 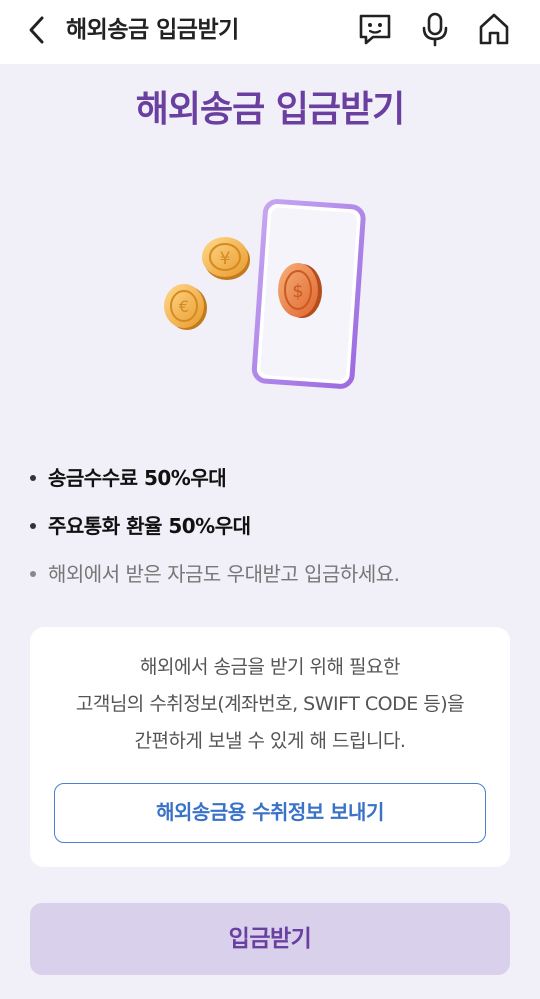 I want to click on euro-coin-icon: €, so click(x=185, y=307).